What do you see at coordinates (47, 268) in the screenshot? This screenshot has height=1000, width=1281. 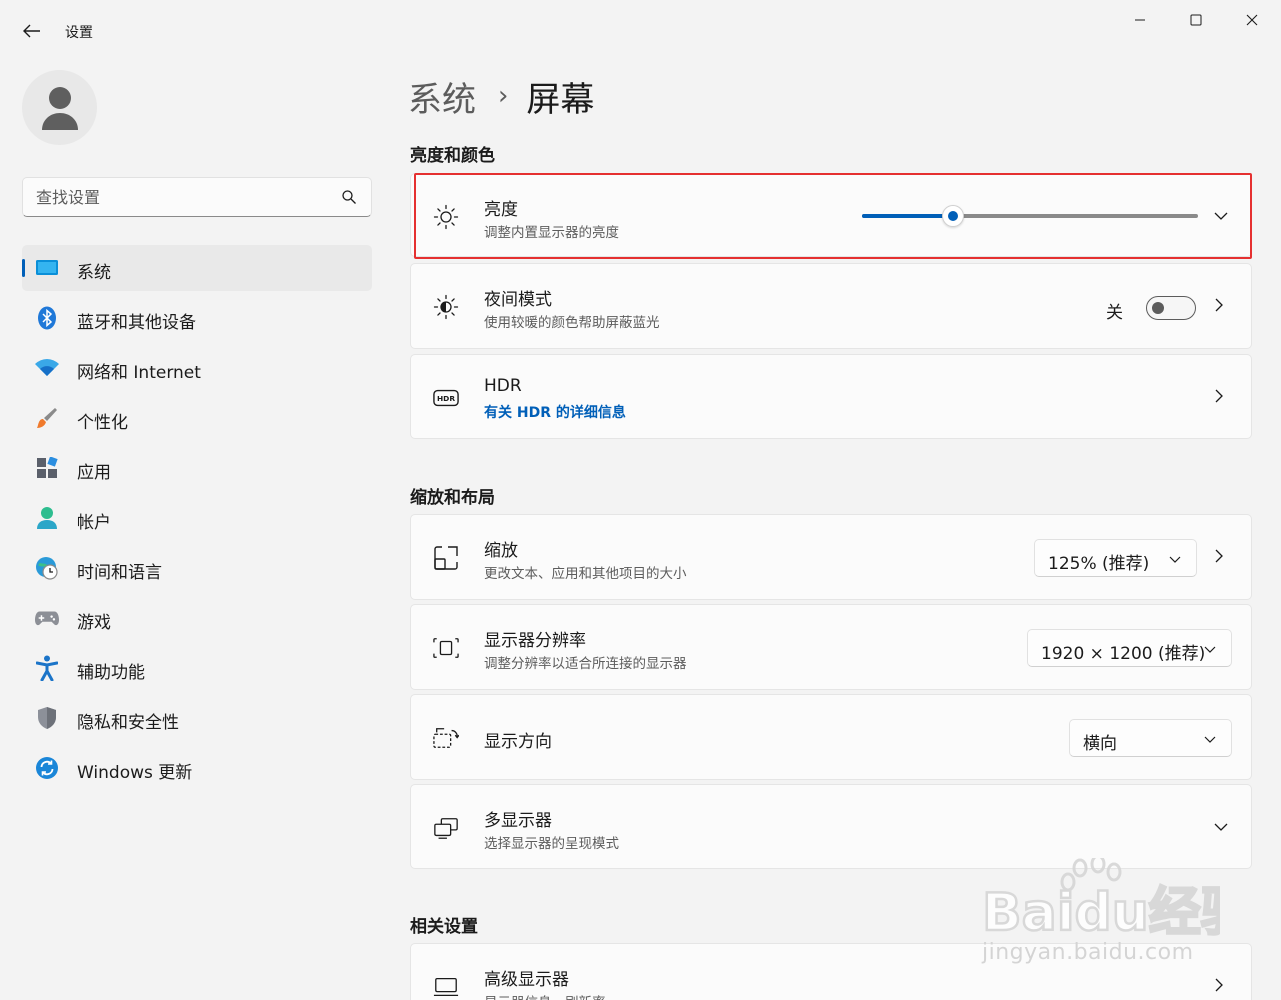 I see `display-icon` at bounding box center [47, 268].